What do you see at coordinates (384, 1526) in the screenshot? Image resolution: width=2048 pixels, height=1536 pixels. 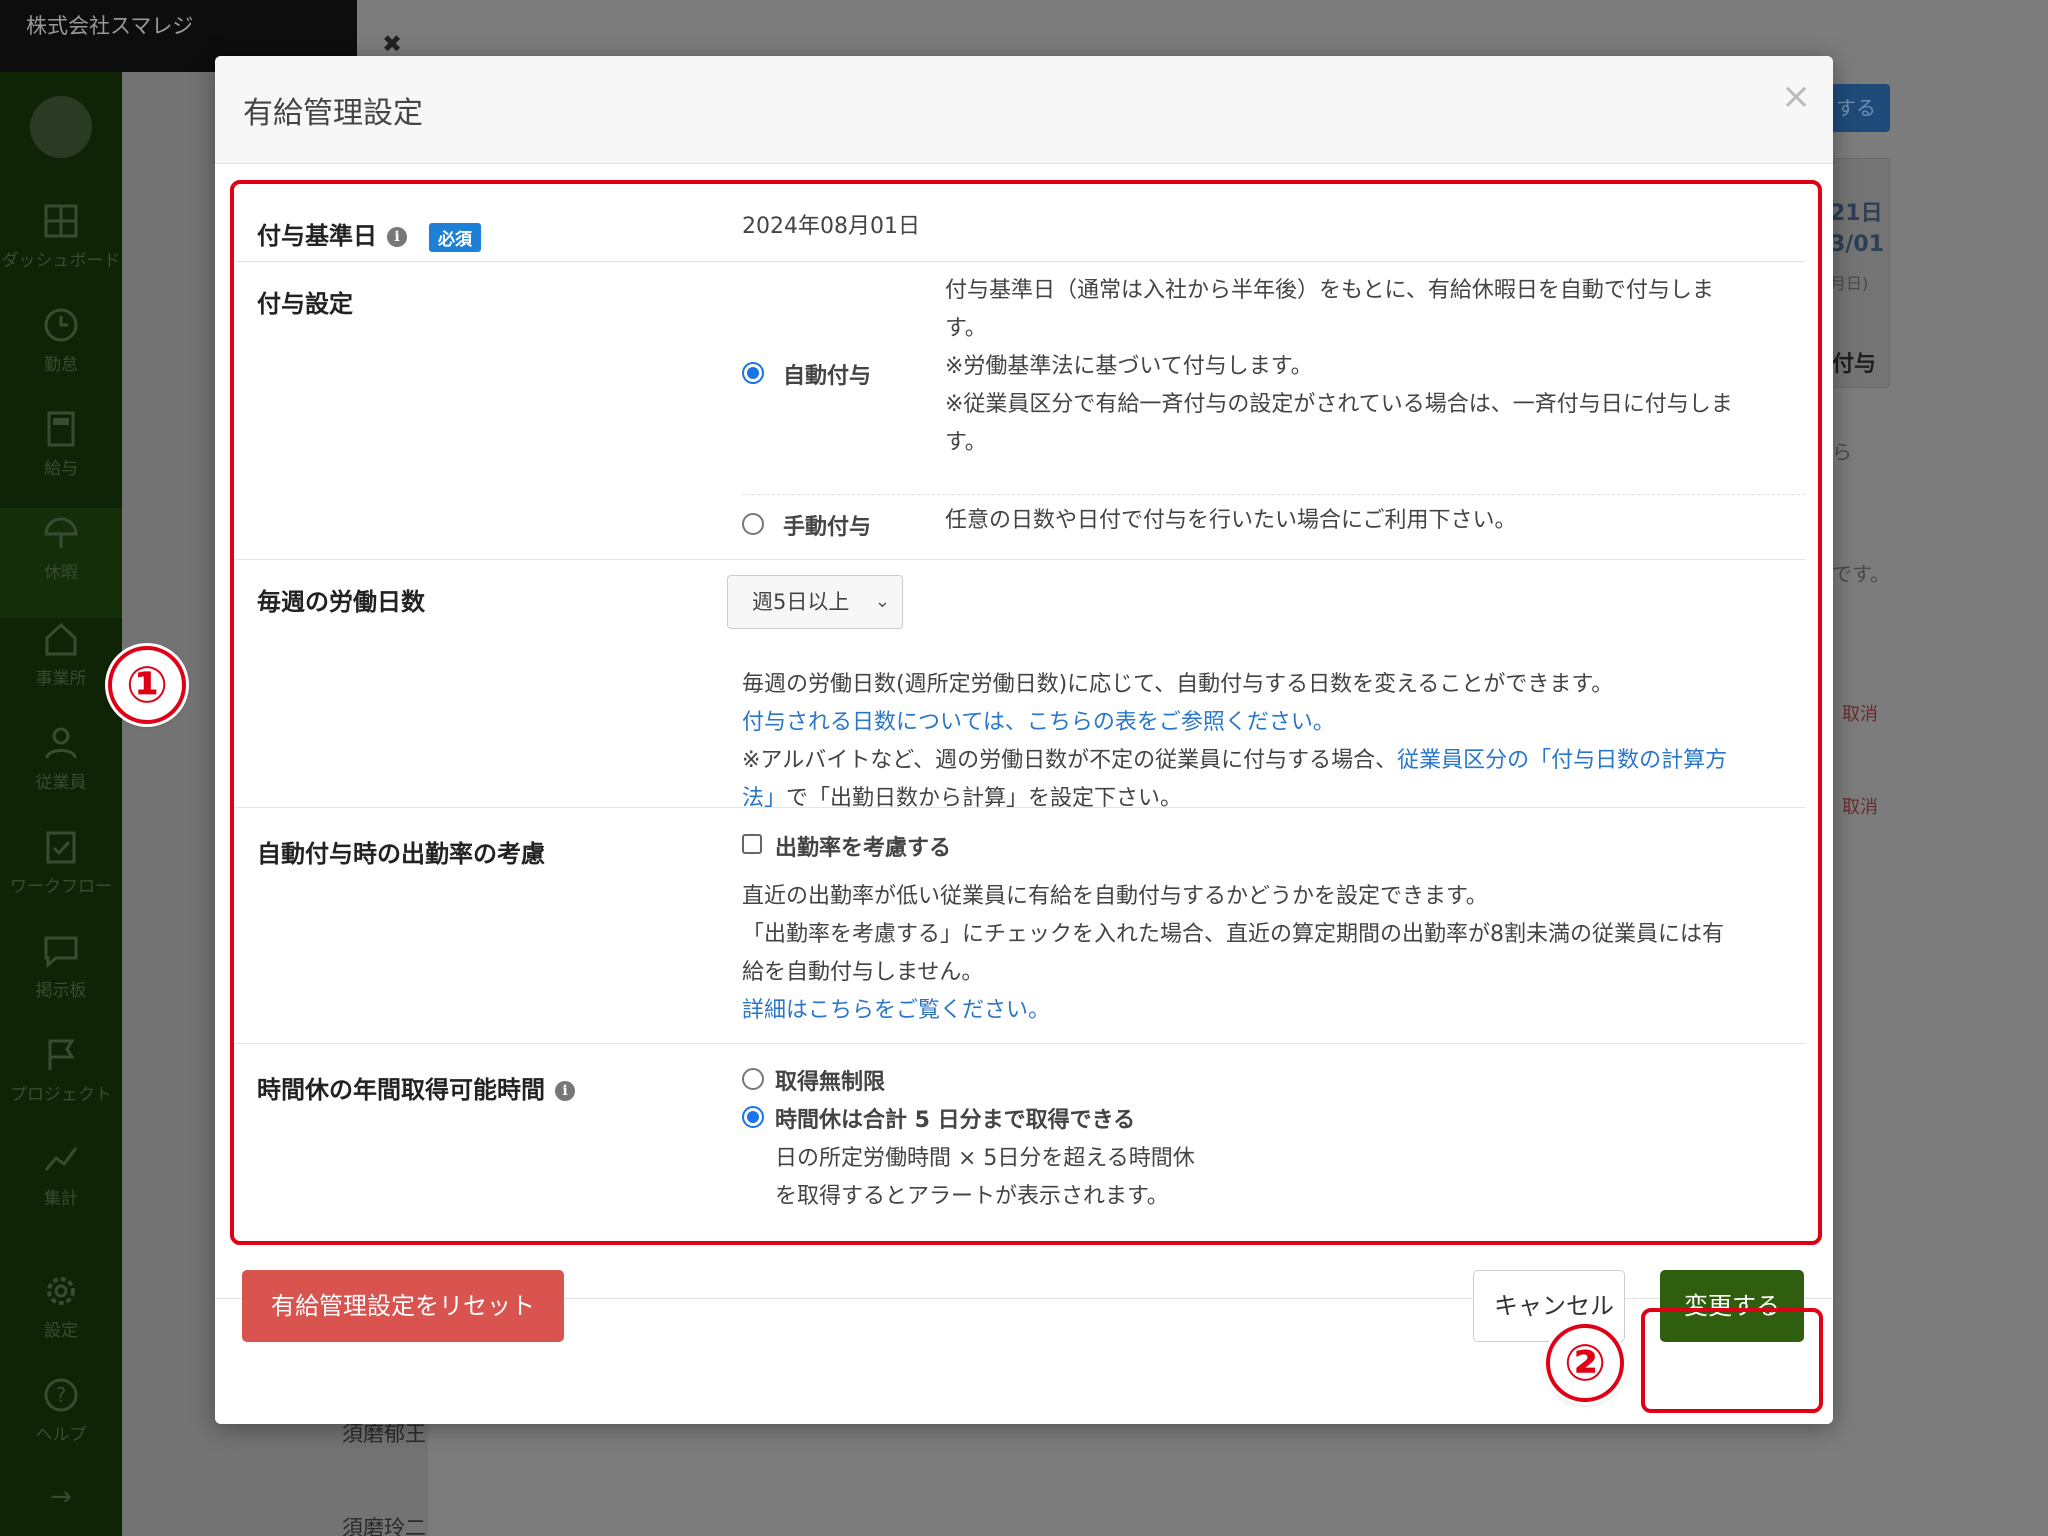 I see `background-employee-name: 須磨玲二` at bounding box center [384, 1526].